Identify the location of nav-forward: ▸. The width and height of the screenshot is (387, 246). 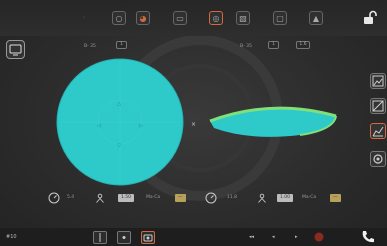
(296, 237).